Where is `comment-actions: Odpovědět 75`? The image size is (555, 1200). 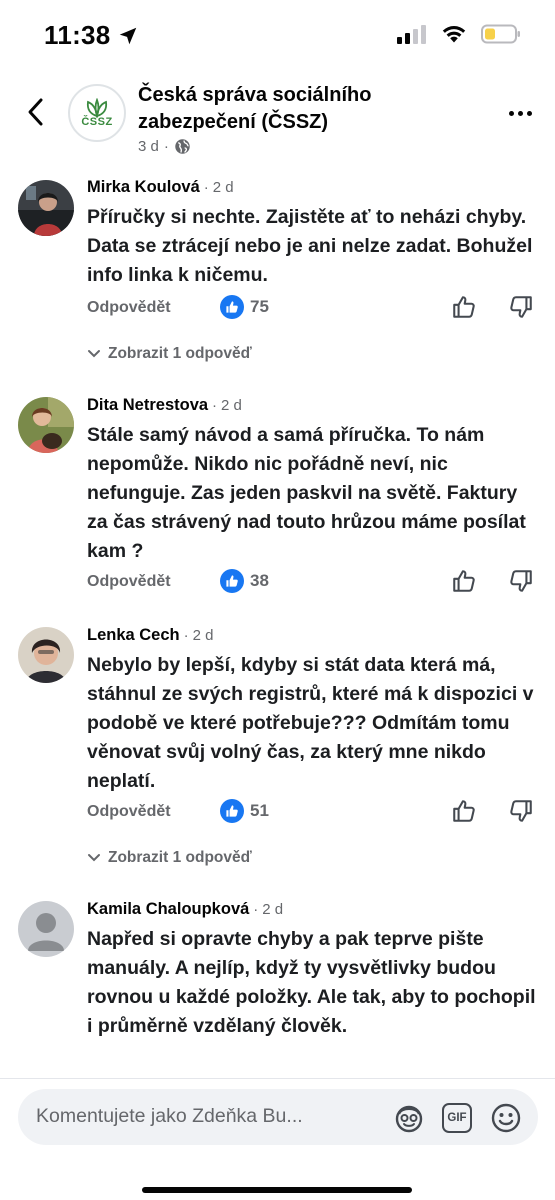 comment-actions: Odpovědět 75 is located at coordinates (317, 310).